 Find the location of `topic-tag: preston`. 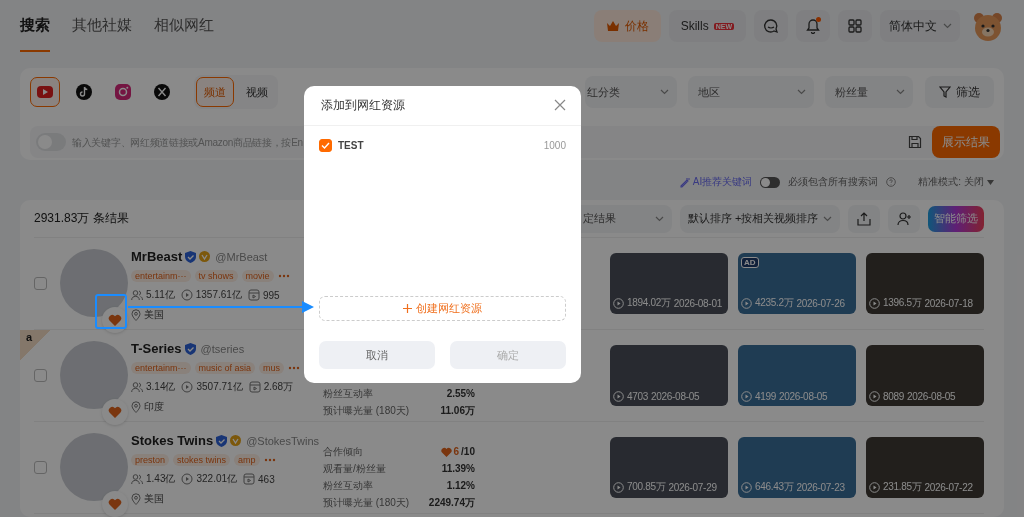

topic-tag: preston is located at coordinates (150, 460).